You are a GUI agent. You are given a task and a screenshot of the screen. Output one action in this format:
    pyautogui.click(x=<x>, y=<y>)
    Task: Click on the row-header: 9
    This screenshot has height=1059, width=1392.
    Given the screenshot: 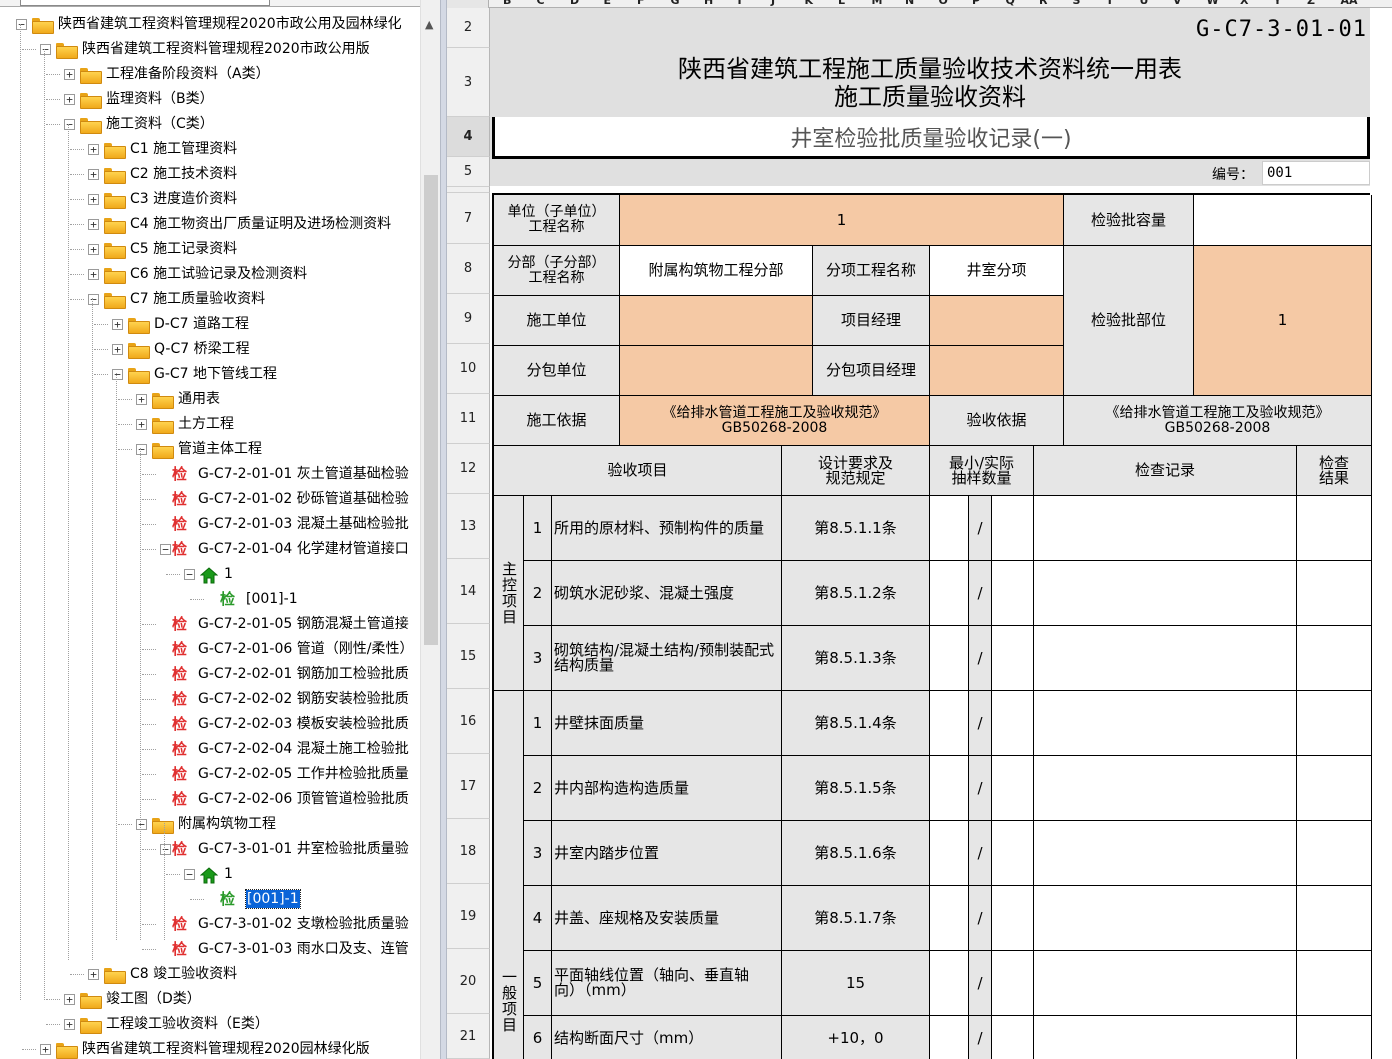 What is the action you would take?
    pyautogui.click(x=468, y=319)
    